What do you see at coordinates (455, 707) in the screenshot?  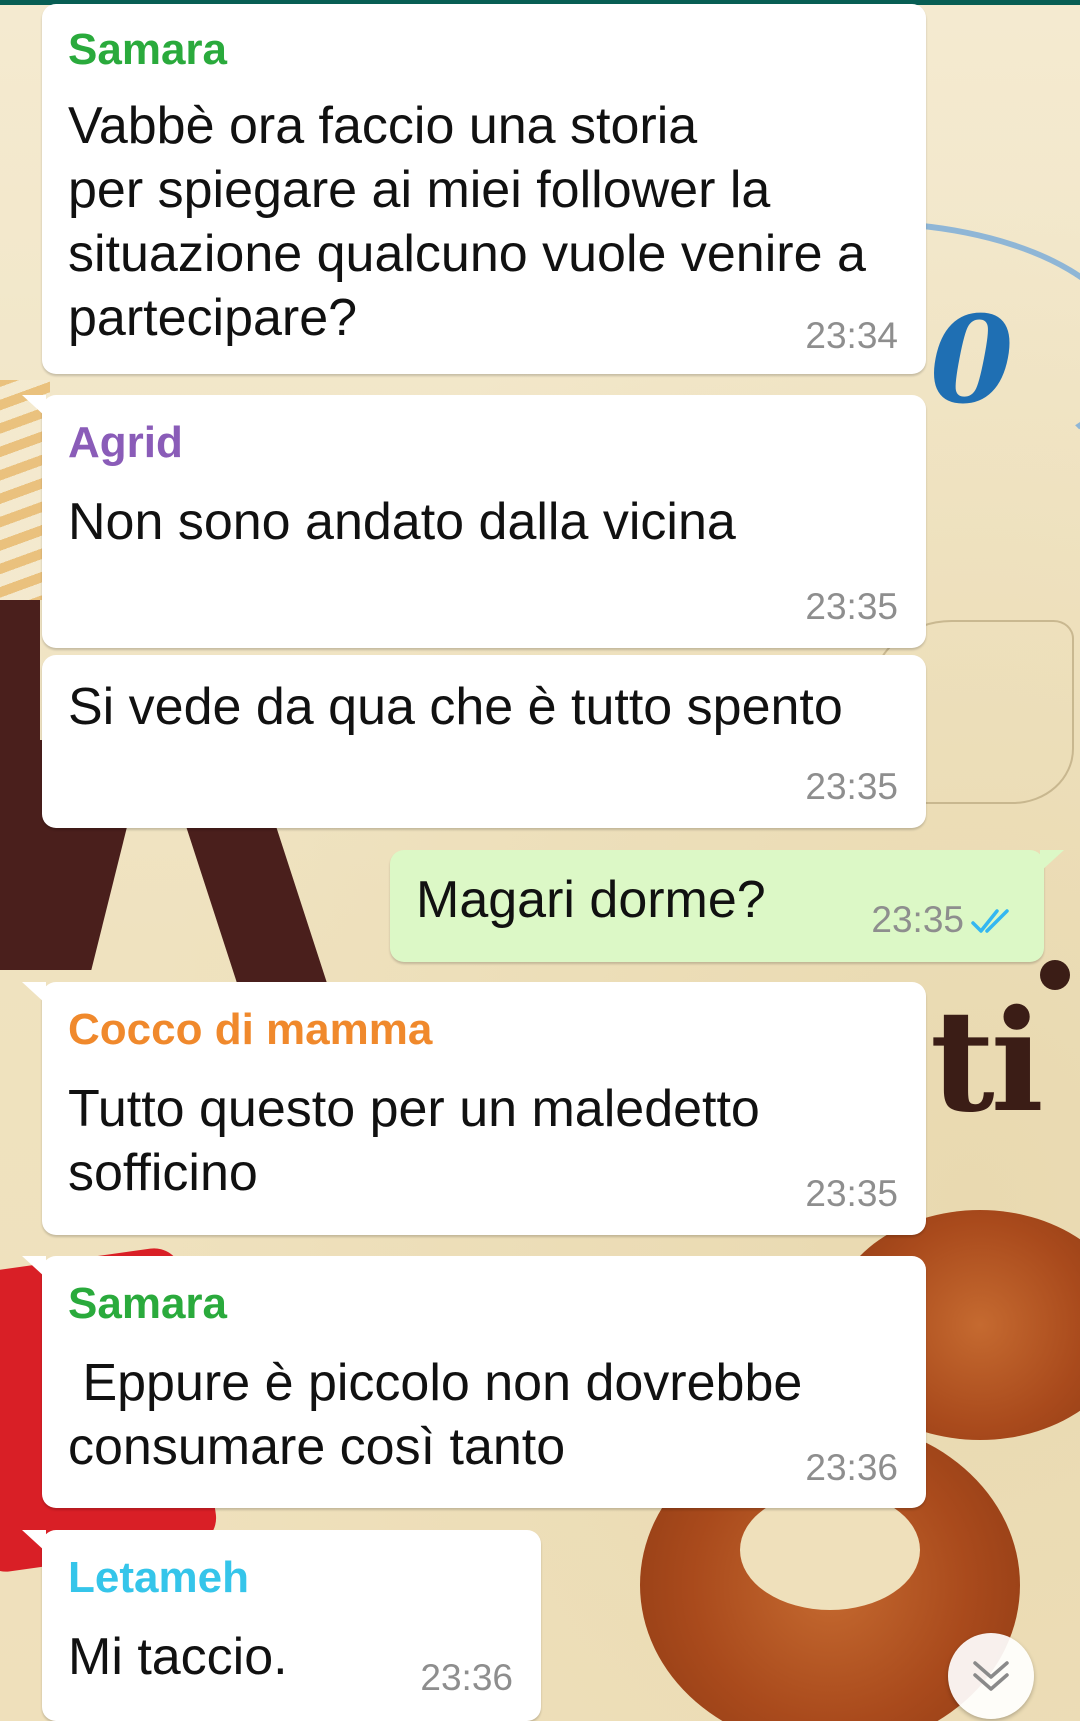 I see `message-text: Si vede da qua che è tutto spento` at bounding box center [455, 707].